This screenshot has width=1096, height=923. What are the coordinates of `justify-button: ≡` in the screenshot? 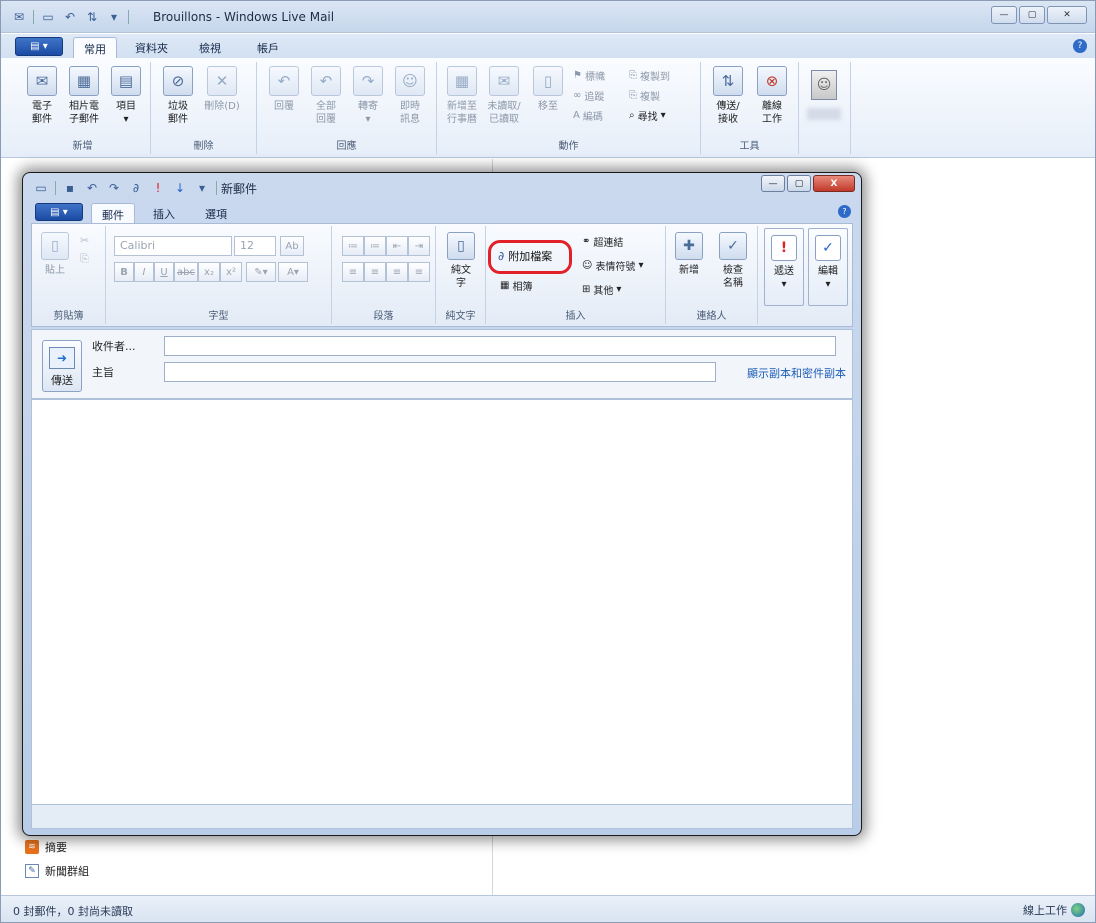 It's located at (419, 272).